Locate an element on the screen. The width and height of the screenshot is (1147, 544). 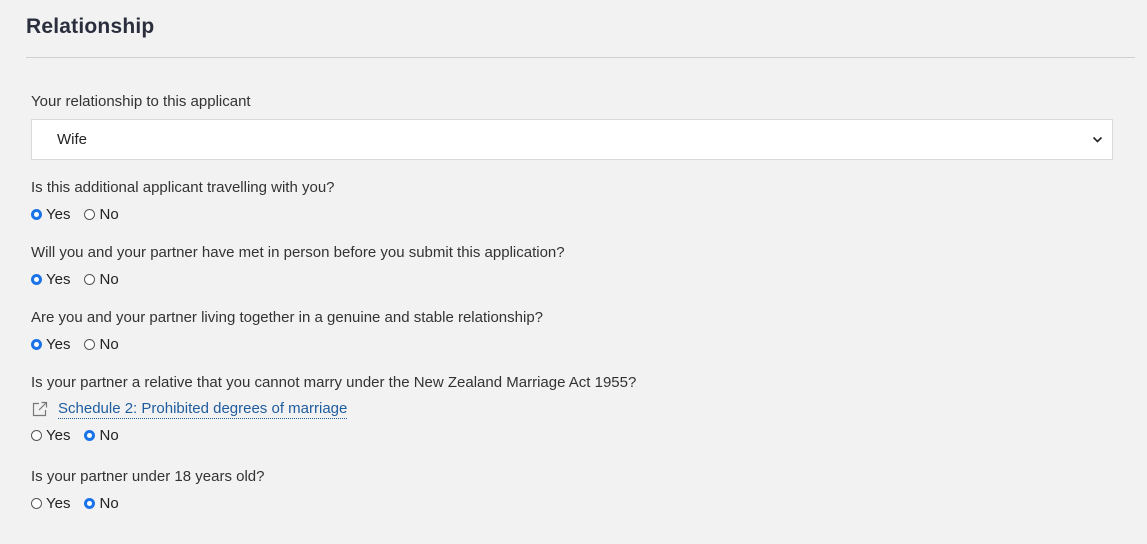
relationship-select-value: Wife is located at coordinates (72, 139).